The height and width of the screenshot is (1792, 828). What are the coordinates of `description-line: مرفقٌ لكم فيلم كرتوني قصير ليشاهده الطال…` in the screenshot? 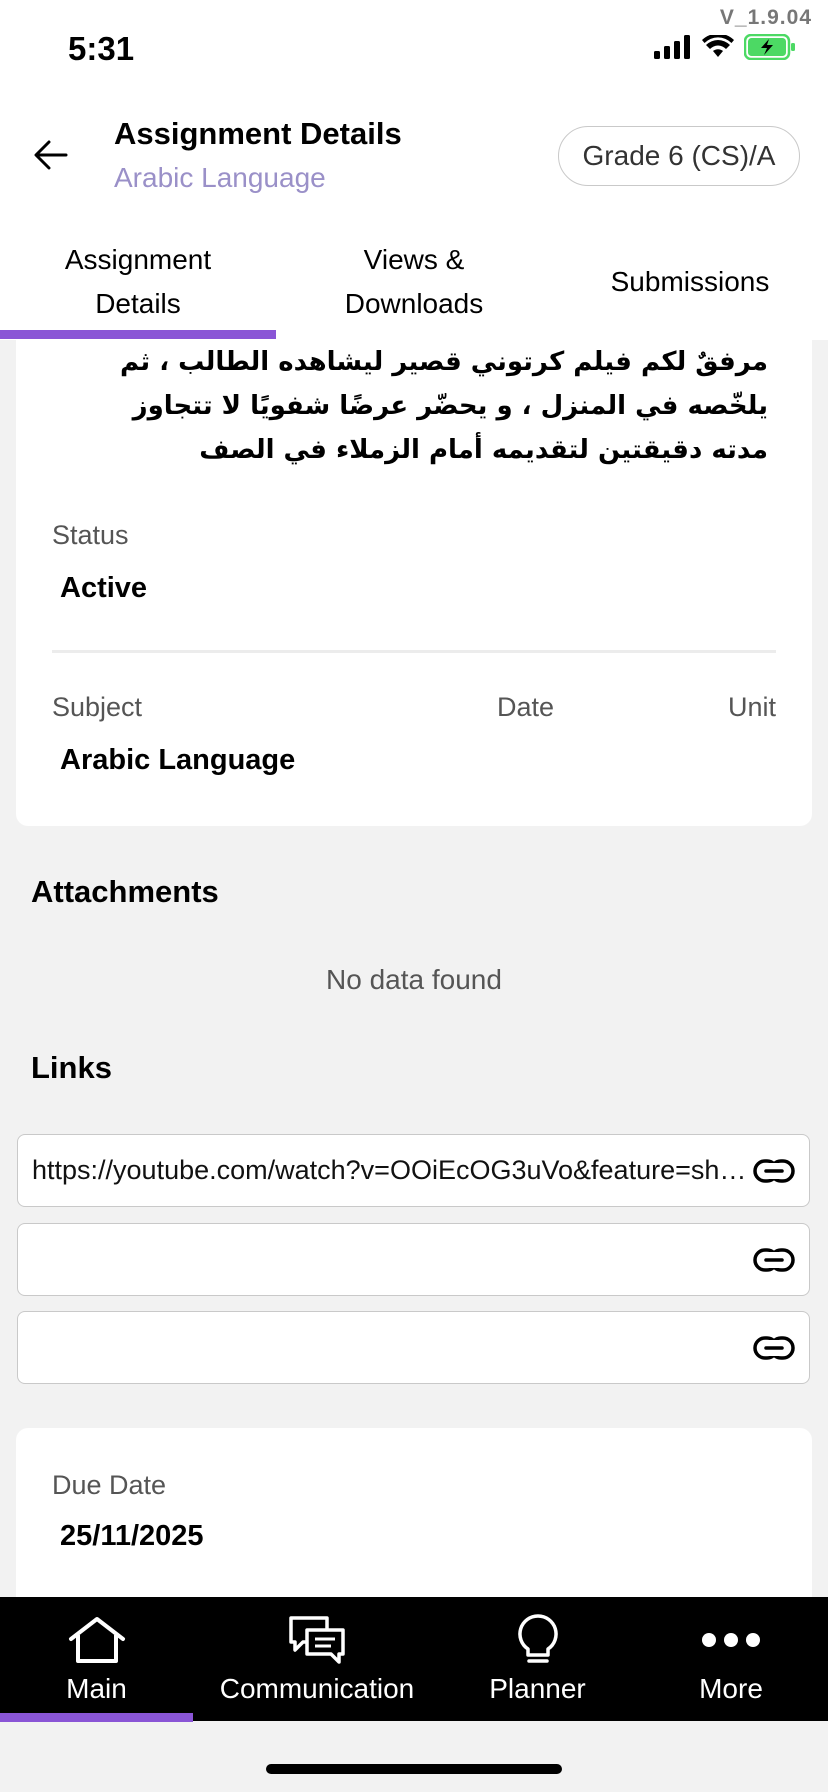 It's located at (444, 362).